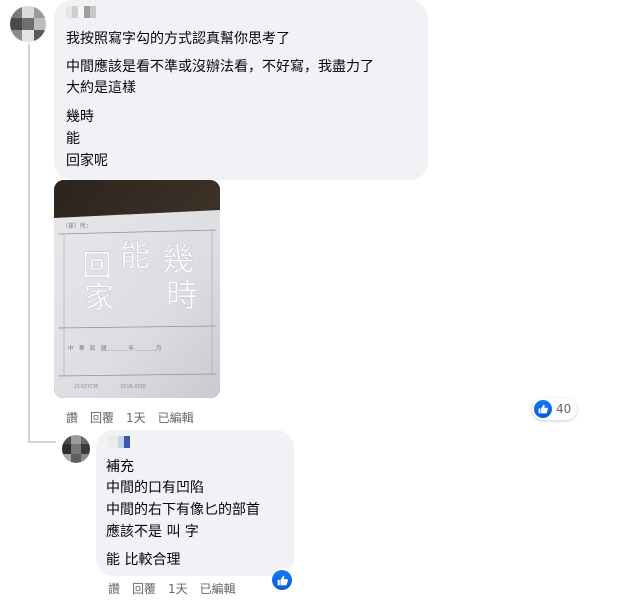 This screenshot has height=600, width=624. Describe the element at coordinates (97, 266) in the screenshot. I see `handwritten-char: 回` at that location.